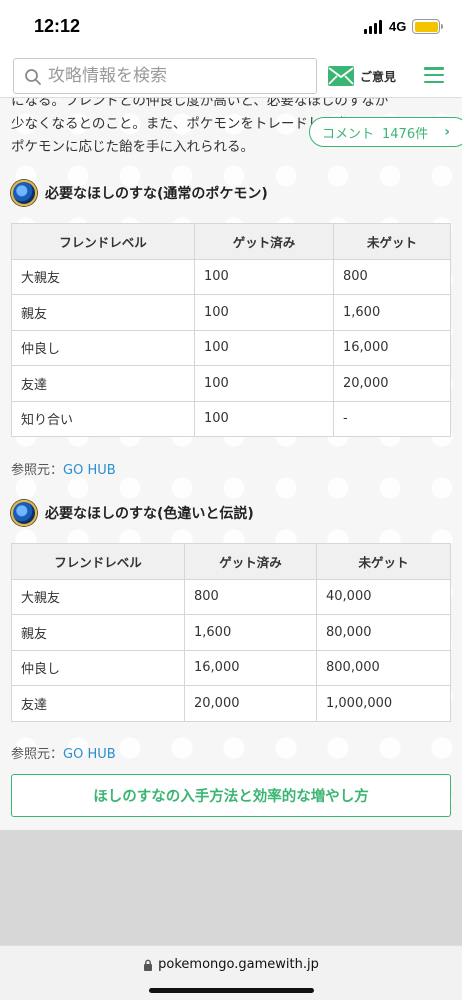 This screenshot has height=1000, width=462. I want to click on feedback-button: ご意見, so click(362, 76).